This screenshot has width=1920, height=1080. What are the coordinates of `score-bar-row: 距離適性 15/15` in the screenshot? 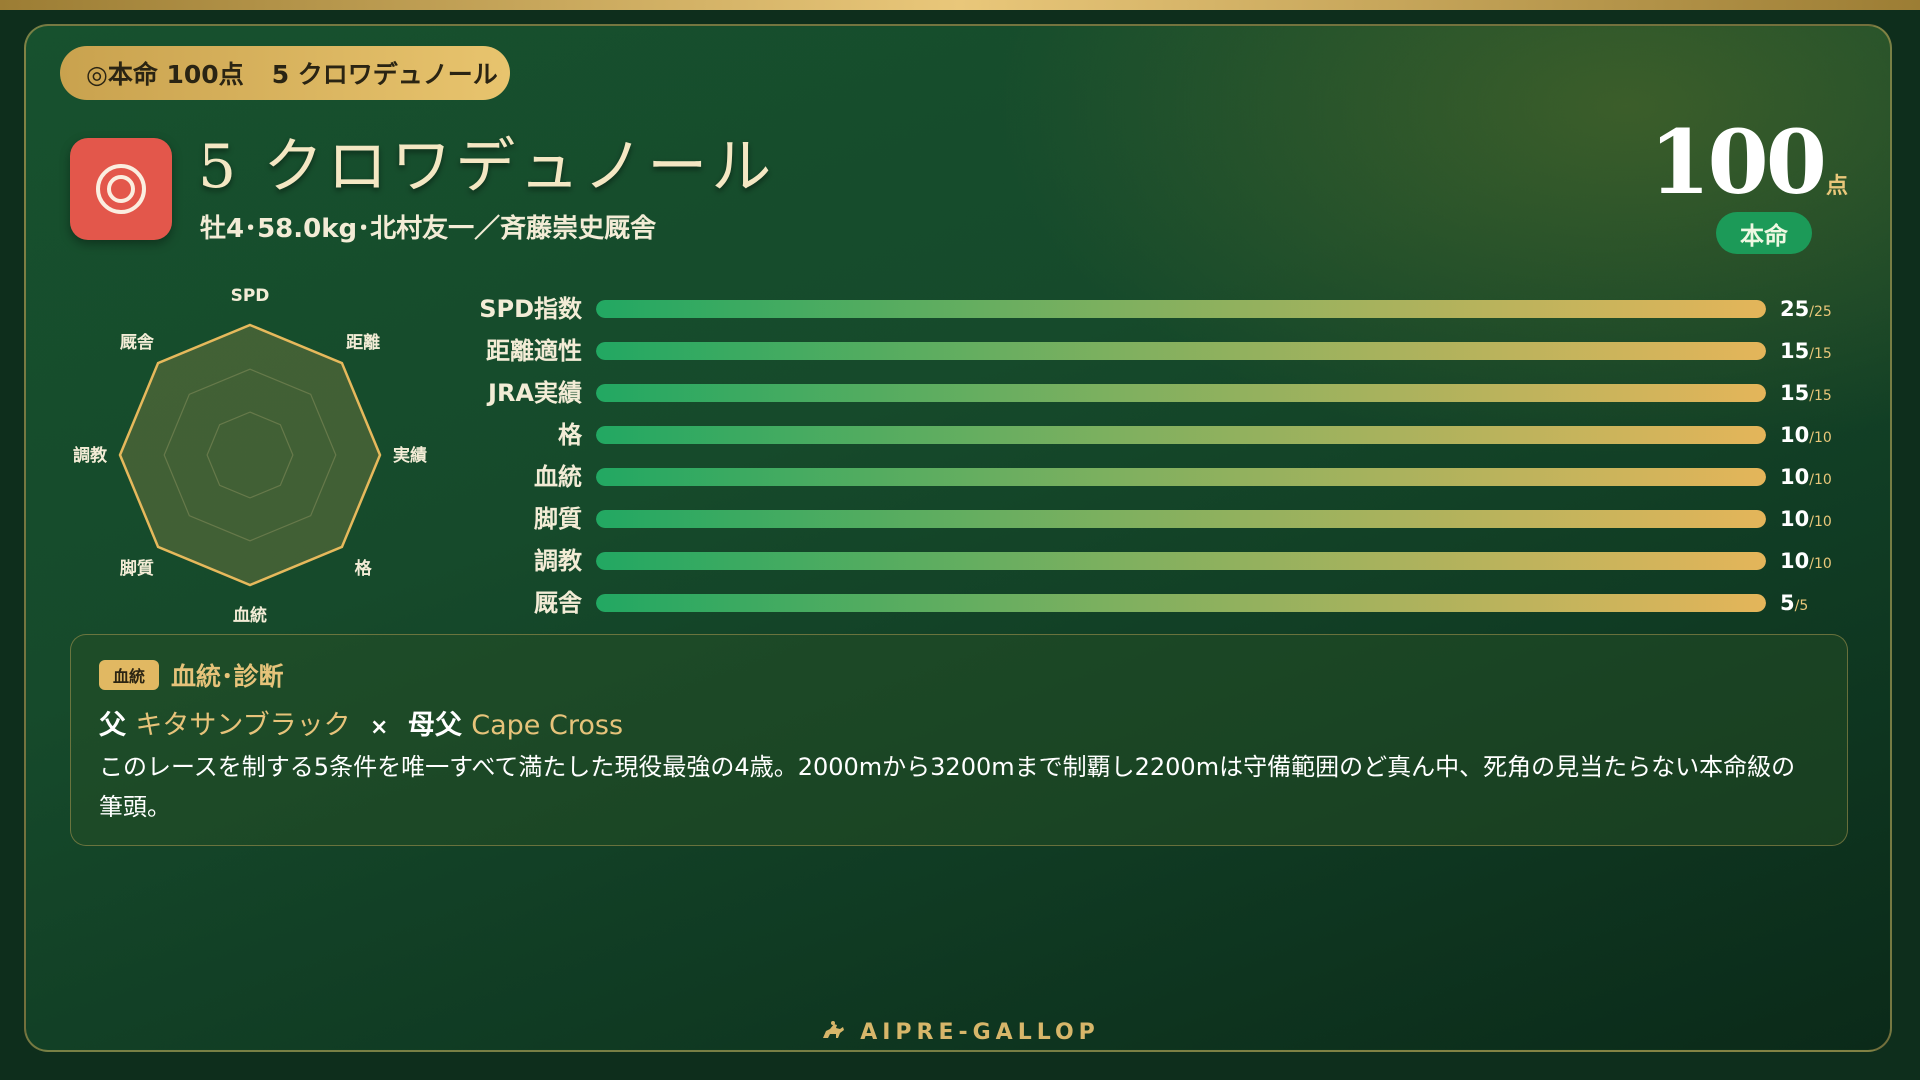 It's located at (1160, 351).